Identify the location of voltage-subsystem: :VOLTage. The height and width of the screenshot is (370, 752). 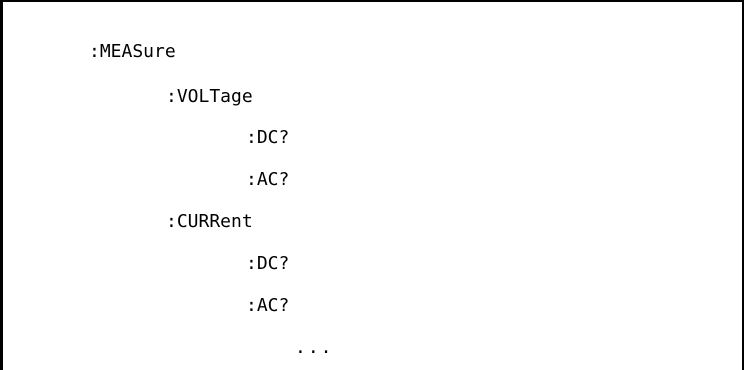
(209, 96).